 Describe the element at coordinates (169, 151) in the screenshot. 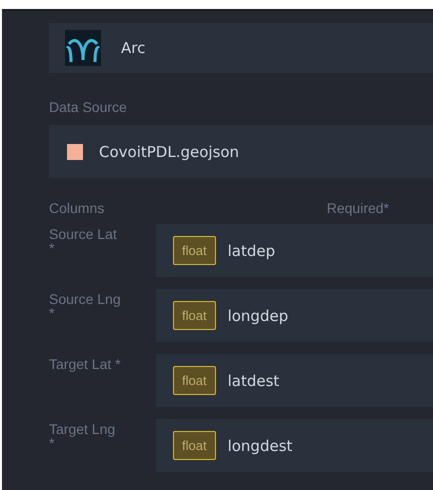

I see `dataset-name: CovoitPDL.geojson` at that location.